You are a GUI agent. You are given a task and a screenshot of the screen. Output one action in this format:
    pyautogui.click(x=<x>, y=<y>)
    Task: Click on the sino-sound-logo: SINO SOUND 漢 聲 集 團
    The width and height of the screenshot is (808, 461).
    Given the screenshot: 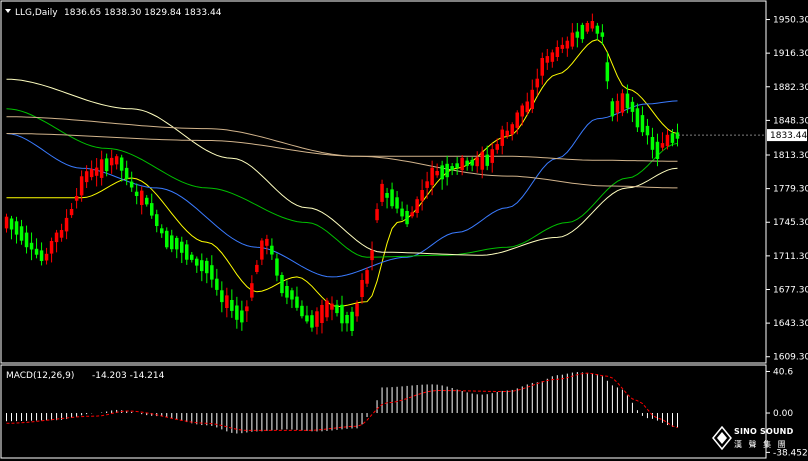 What is the action you would take?
    pyautogui.click(x=759, y=441)
    